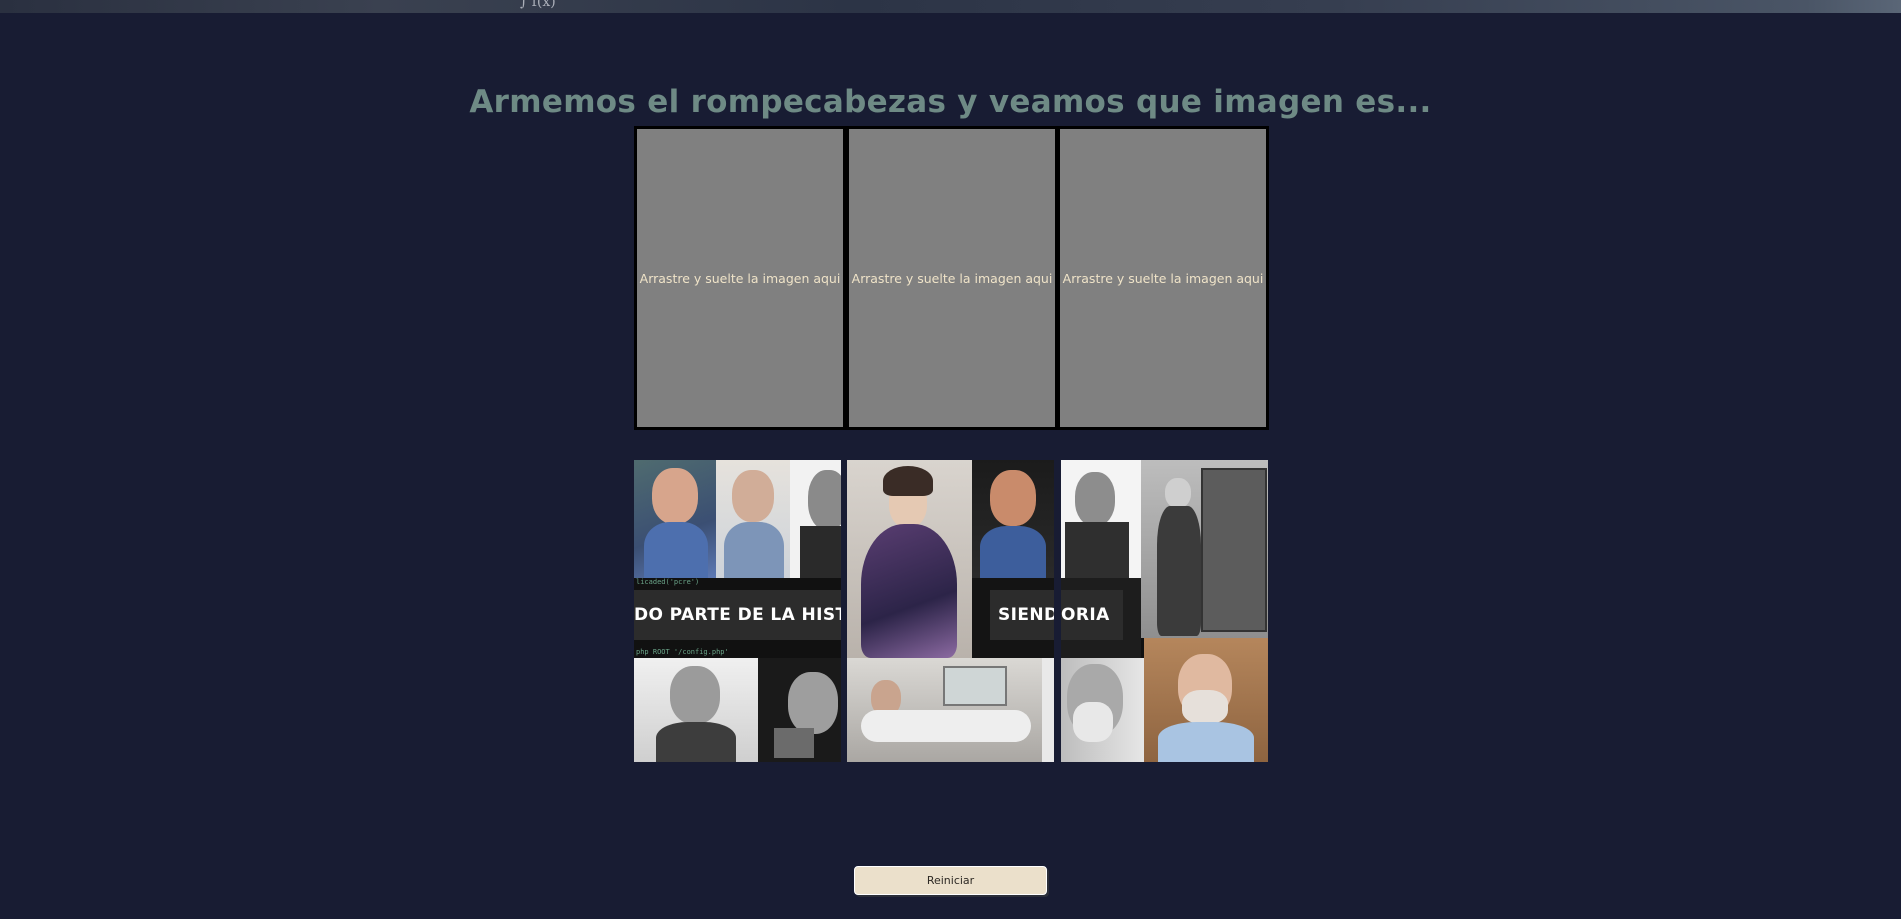 This screenshot has height=919, width=1901. I want to click on puzzle-piece-3: ORIA, so click(1164, 611).